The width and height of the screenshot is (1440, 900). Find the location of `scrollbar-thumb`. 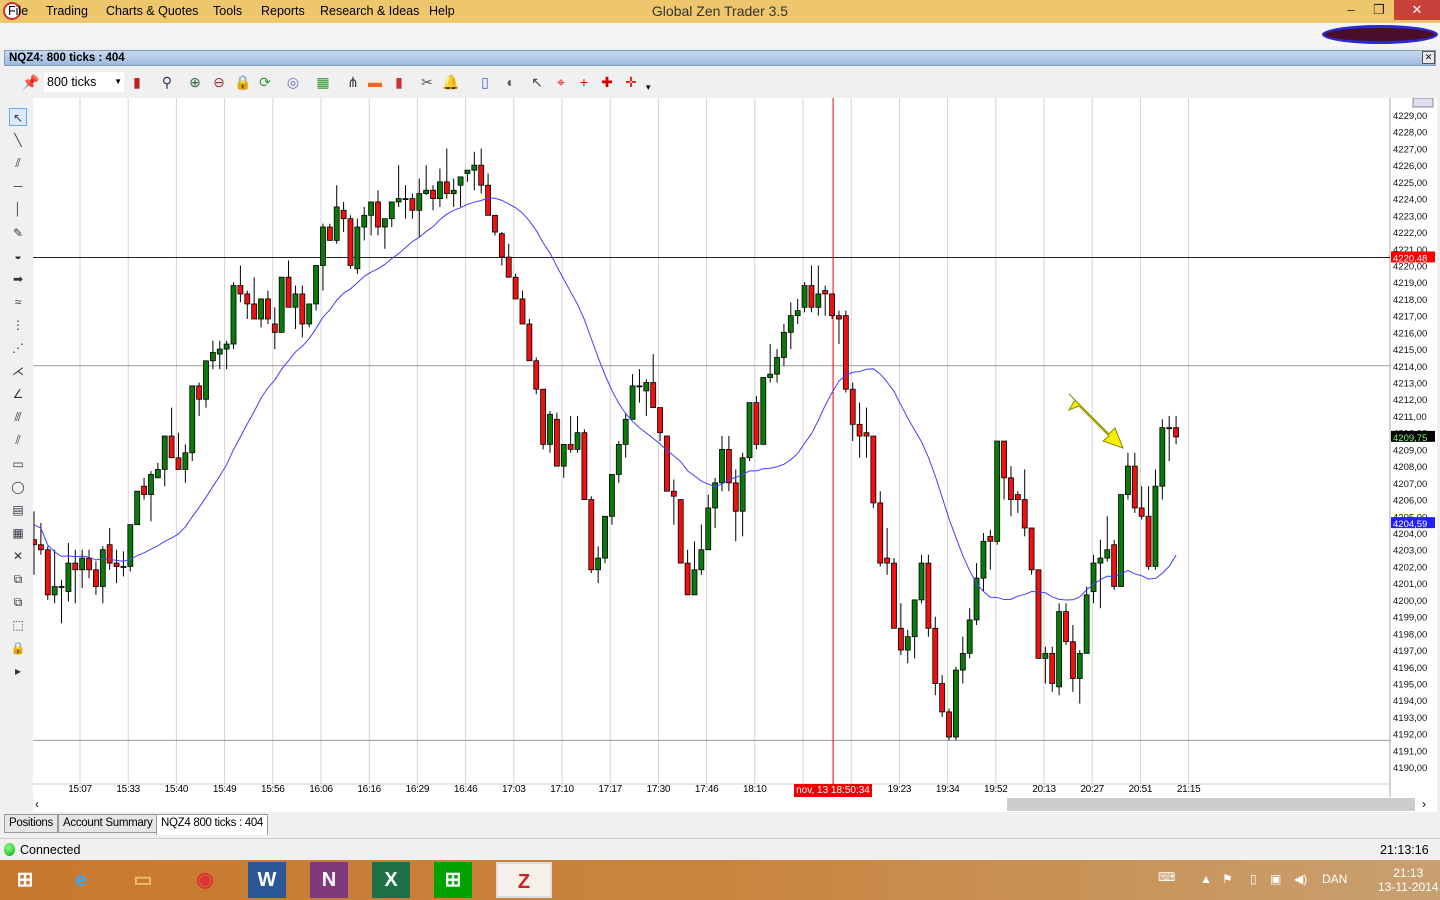

scrollbar-thumb is located at coordinates (1211, 804).